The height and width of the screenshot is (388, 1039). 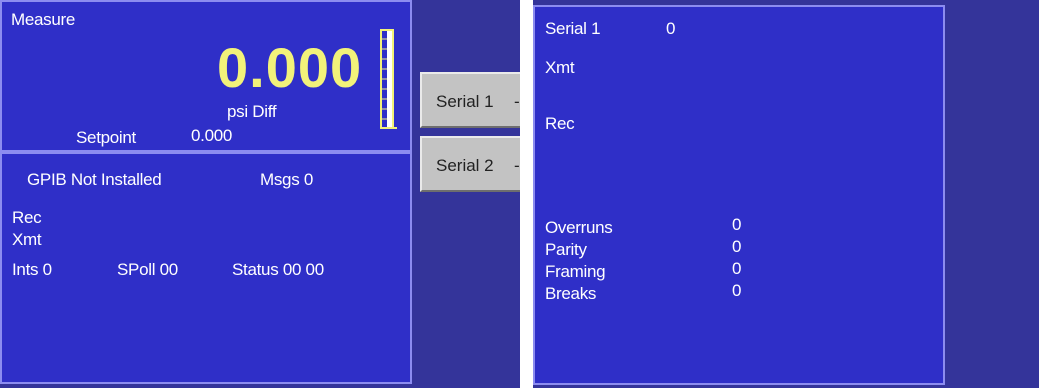 I want to click on setpoint-value: 0.000, so click(x=212, y=135).